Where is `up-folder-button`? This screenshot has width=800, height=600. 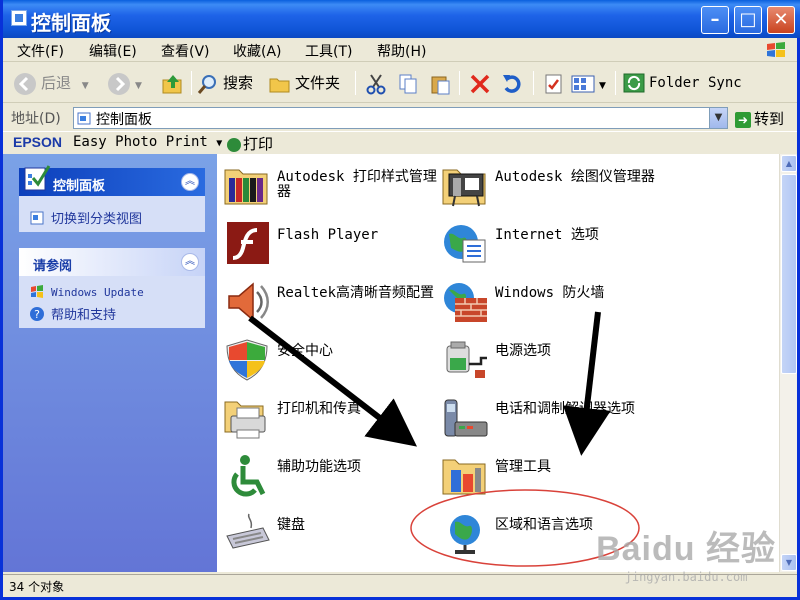
up-folder-button is located at coordinates (175, 83).